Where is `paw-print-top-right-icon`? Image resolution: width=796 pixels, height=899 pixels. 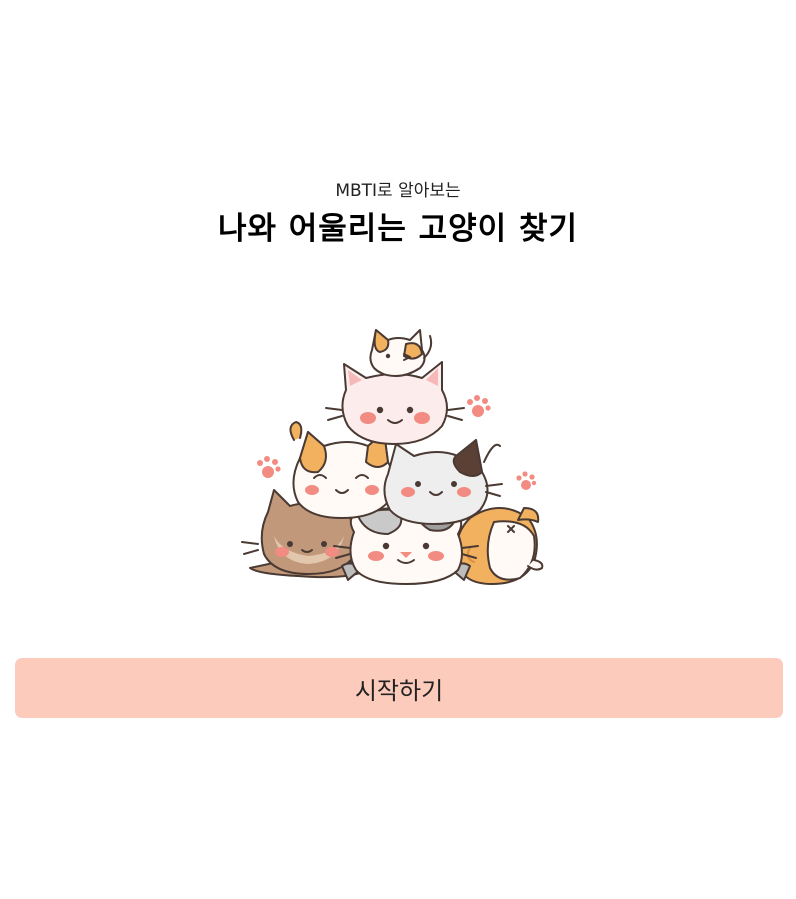 paw-print-top-right-icon is located at coordinates (479, 406).